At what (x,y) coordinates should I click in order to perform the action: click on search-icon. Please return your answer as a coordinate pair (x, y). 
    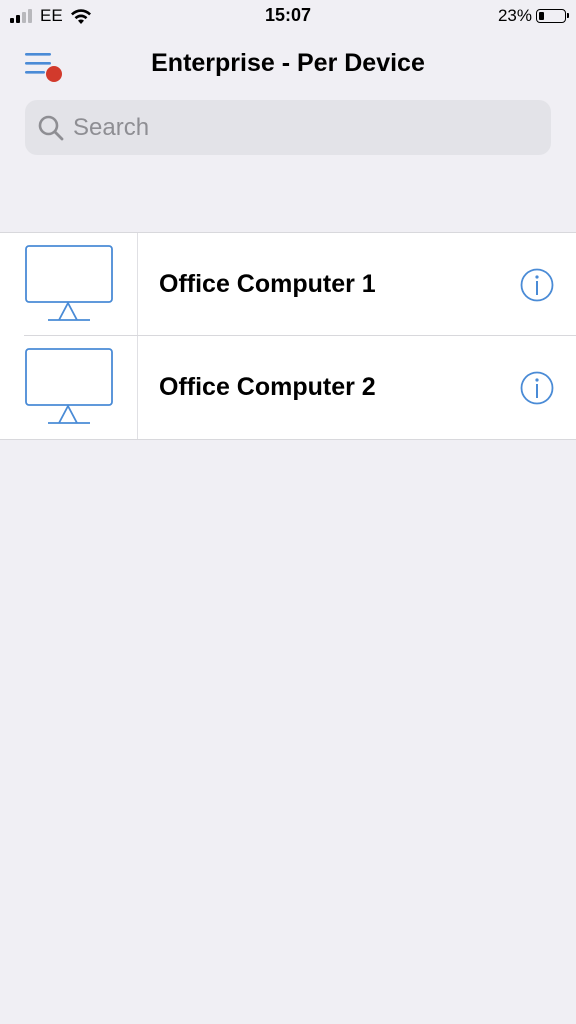
    Looking at the image, I should click on (51, 127).